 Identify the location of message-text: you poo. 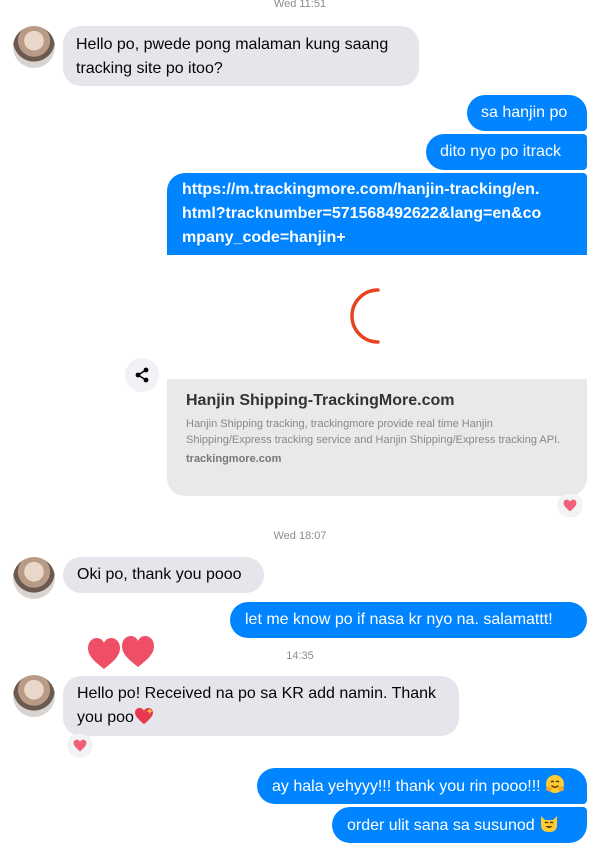
(105, 717).